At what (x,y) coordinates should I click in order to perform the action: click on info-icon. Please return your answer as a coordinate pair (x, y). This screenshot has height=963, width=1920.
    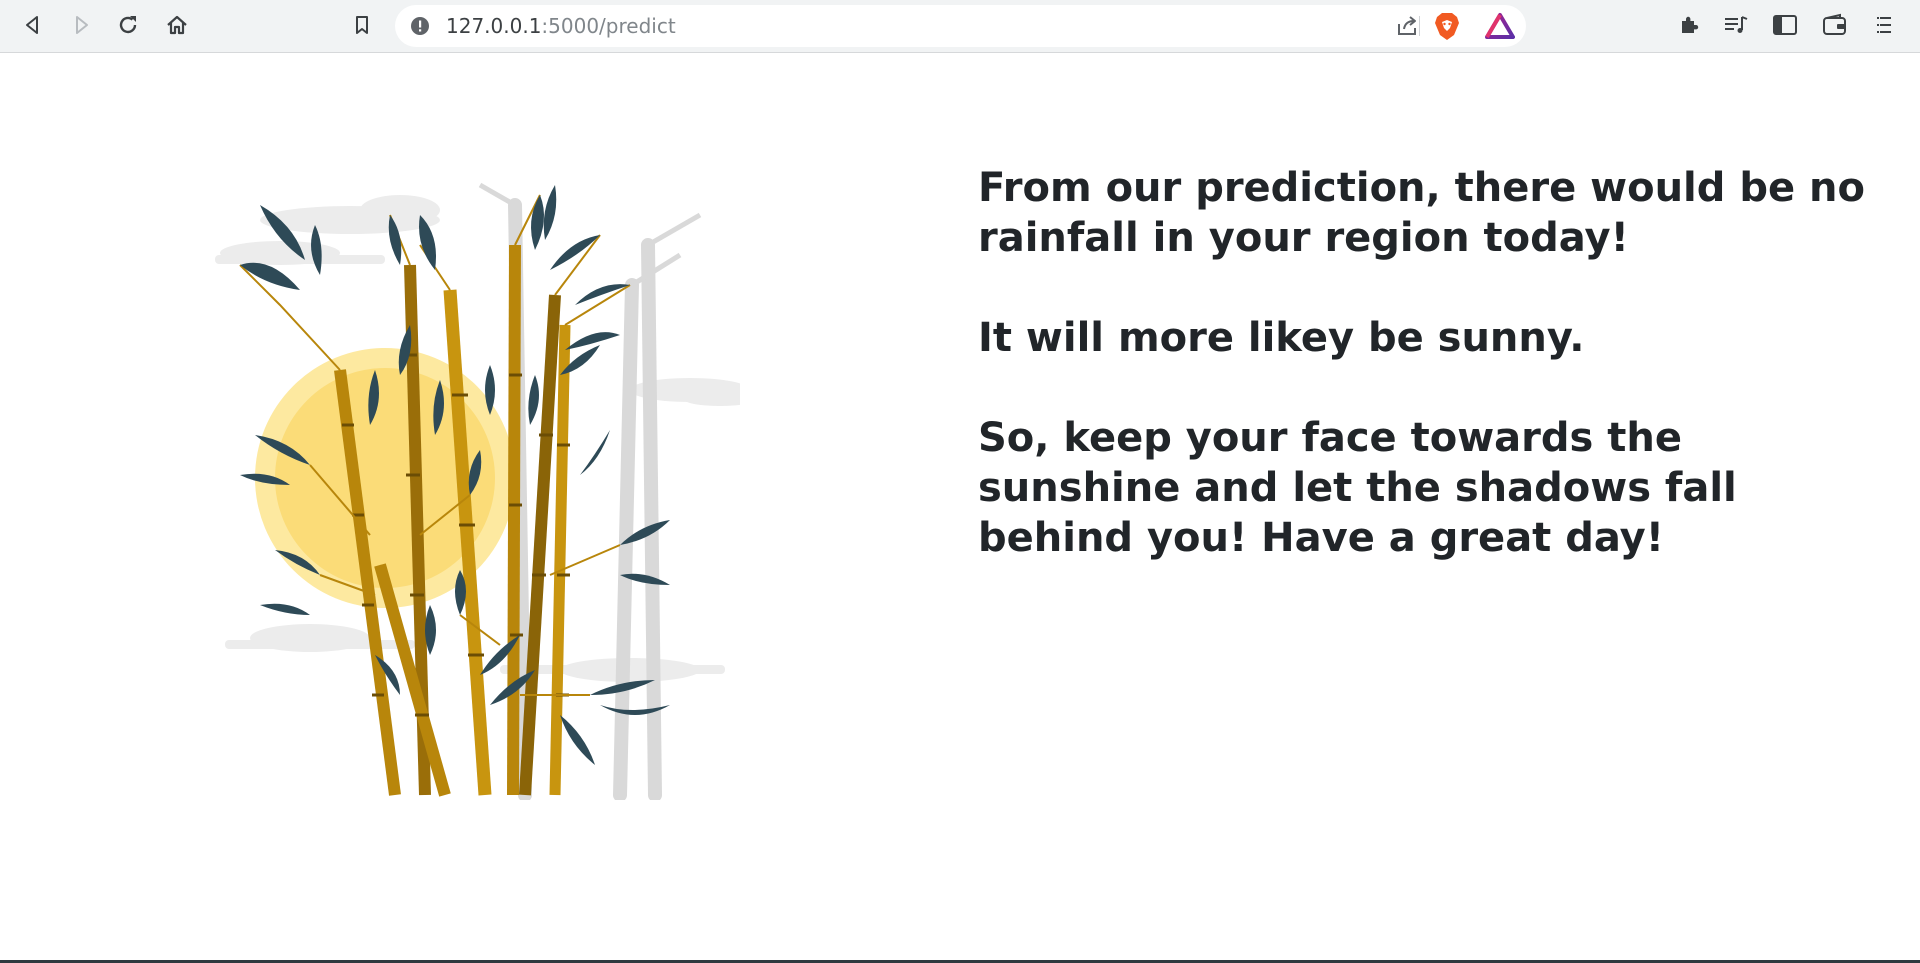
    Looking at the image, I should click on (420, 28).